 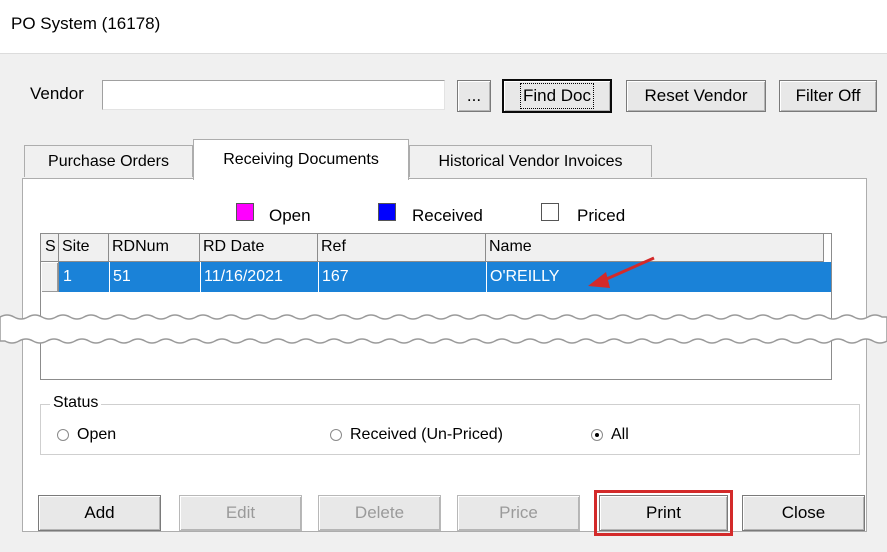 I want to click on tab-purchase-orders: Purchase Orders, so click(x=108, y=161).